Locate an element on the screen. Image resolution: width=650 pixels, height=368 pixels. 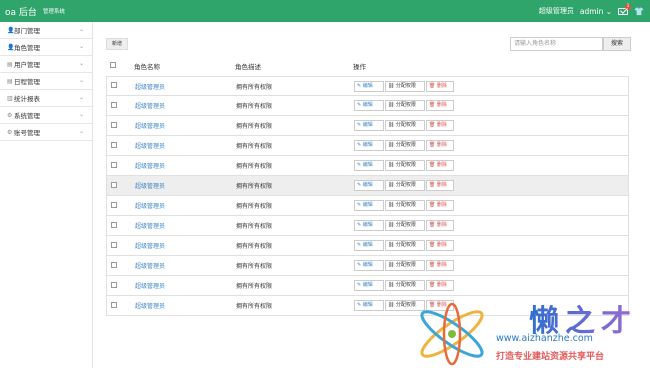
new-button: 新增 is located at coordinates (117, 44).